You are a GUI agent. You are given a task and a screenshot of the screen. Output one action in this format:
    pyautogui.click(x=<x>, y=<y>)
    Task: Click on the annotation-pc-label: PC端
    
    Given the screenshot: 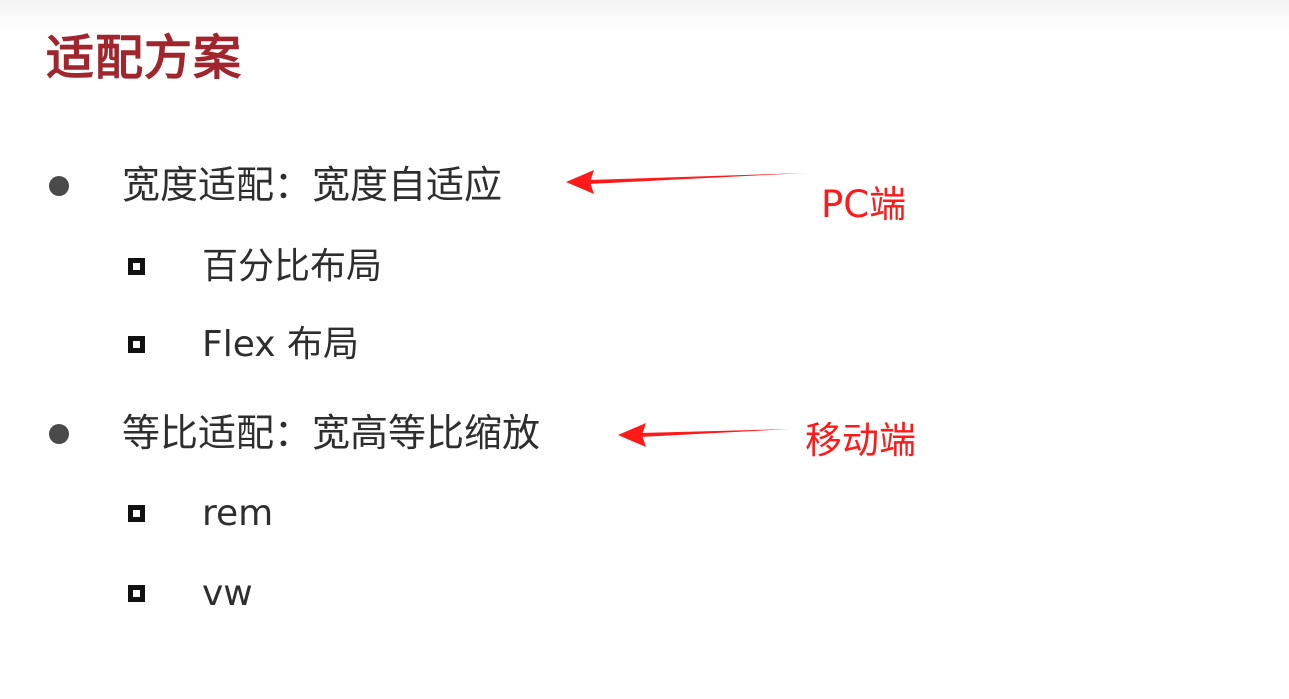 What is the action you would take?
    pyautogui.click(x=864, y=204)
    